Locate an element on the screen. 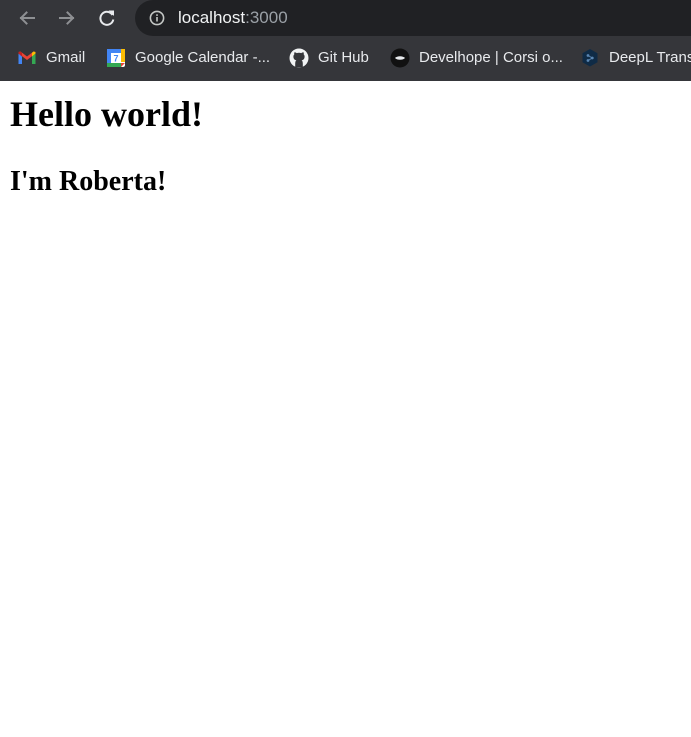 This screenshot has height=737, width=691. forward-button is located at coordinates (67, 18).